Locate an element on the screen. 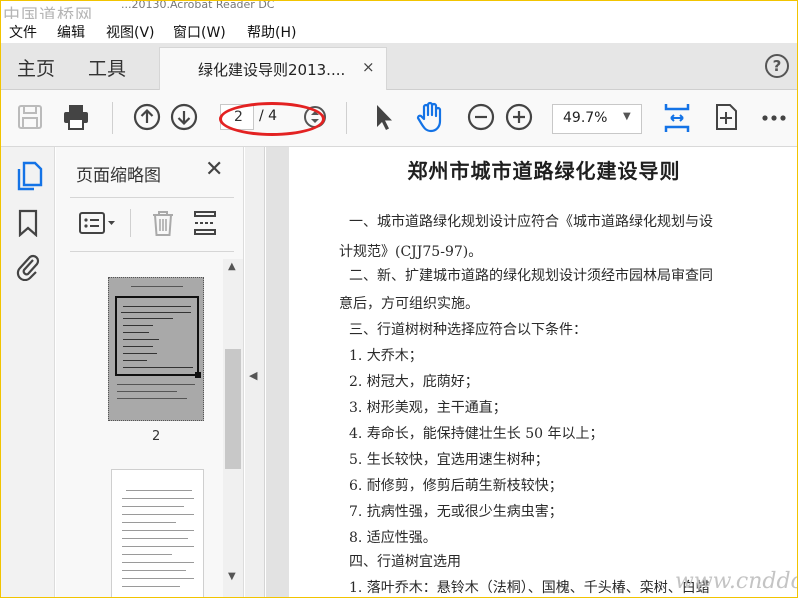  page-thumbnail-selected is located at coordinates (156, 349).